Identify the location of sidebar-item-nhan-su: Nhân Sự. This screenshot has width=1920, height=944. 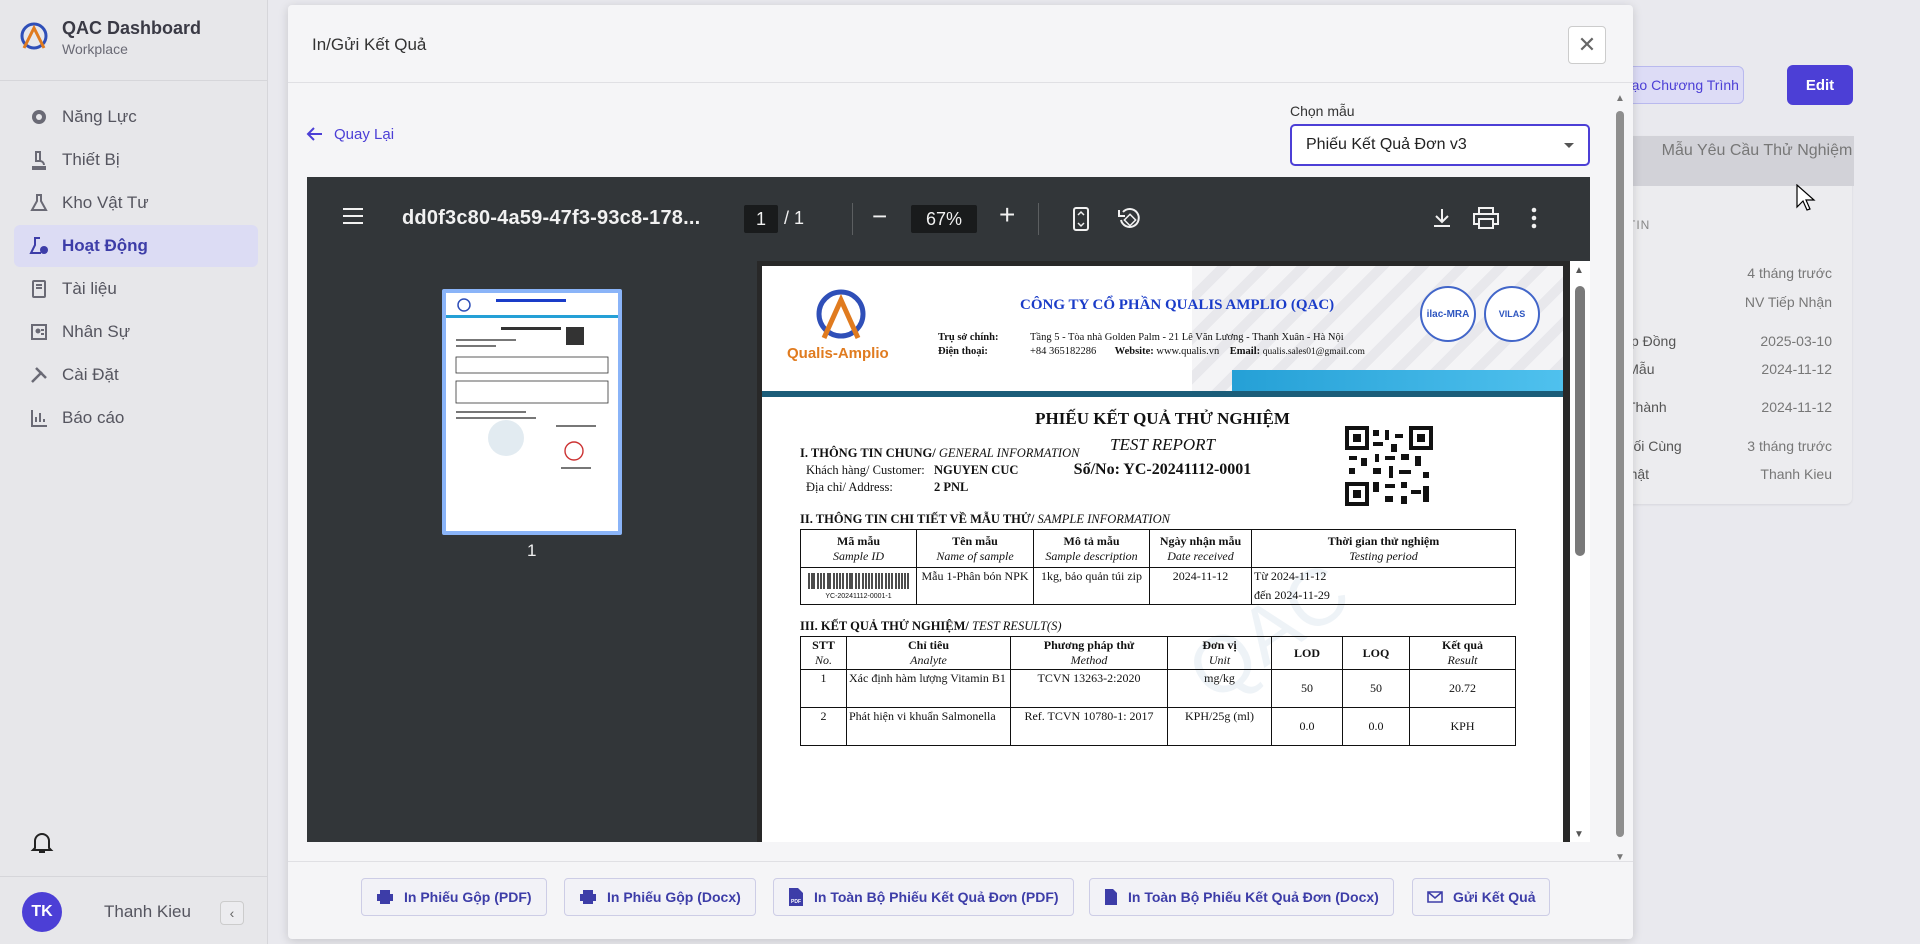
(136, 332).